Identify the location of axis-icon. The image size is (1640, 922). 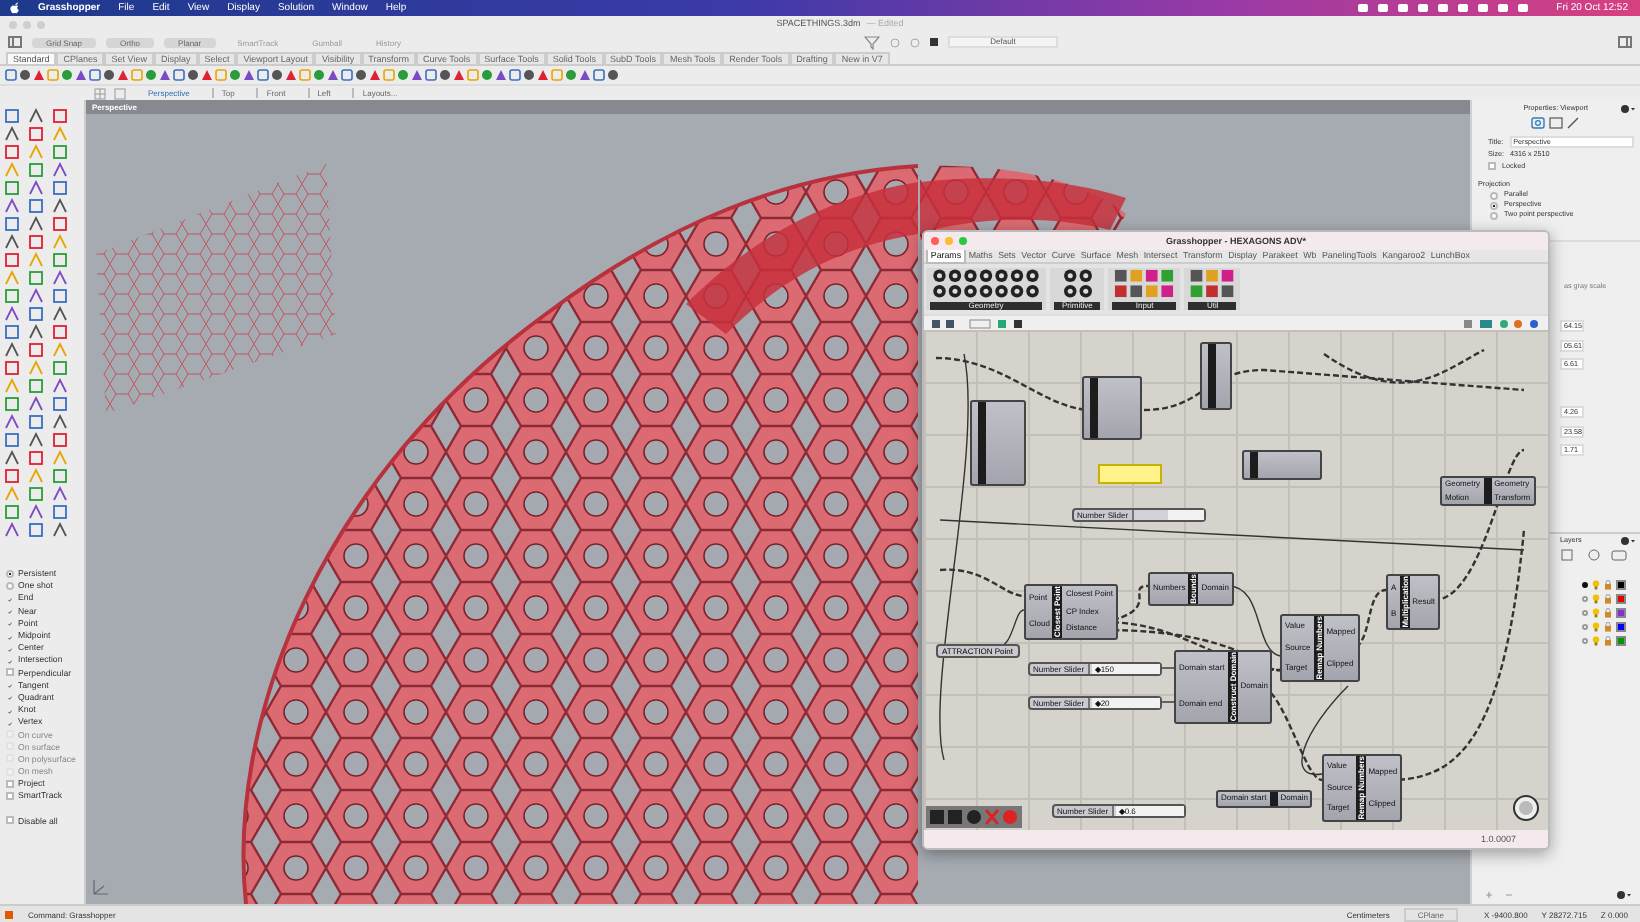
(102, 886).